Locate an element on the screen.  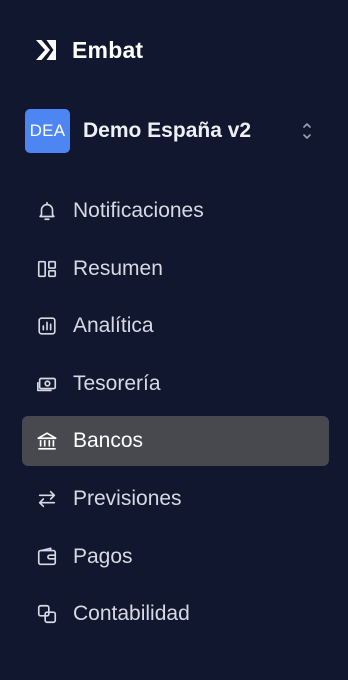
arrows-left-right-icon is located at coordinates (47, 499).